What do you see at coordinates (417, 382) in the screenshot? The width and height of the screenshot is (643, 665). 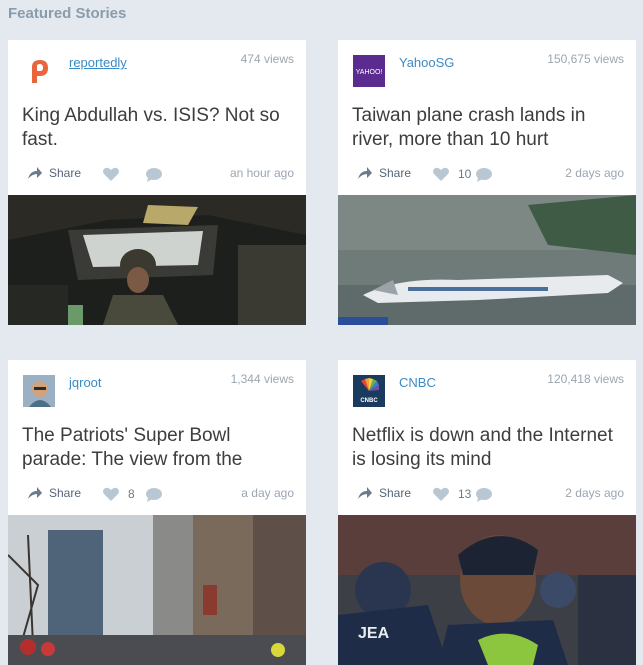 I see `source-name: CNBC` at bounding box center [417, 382].